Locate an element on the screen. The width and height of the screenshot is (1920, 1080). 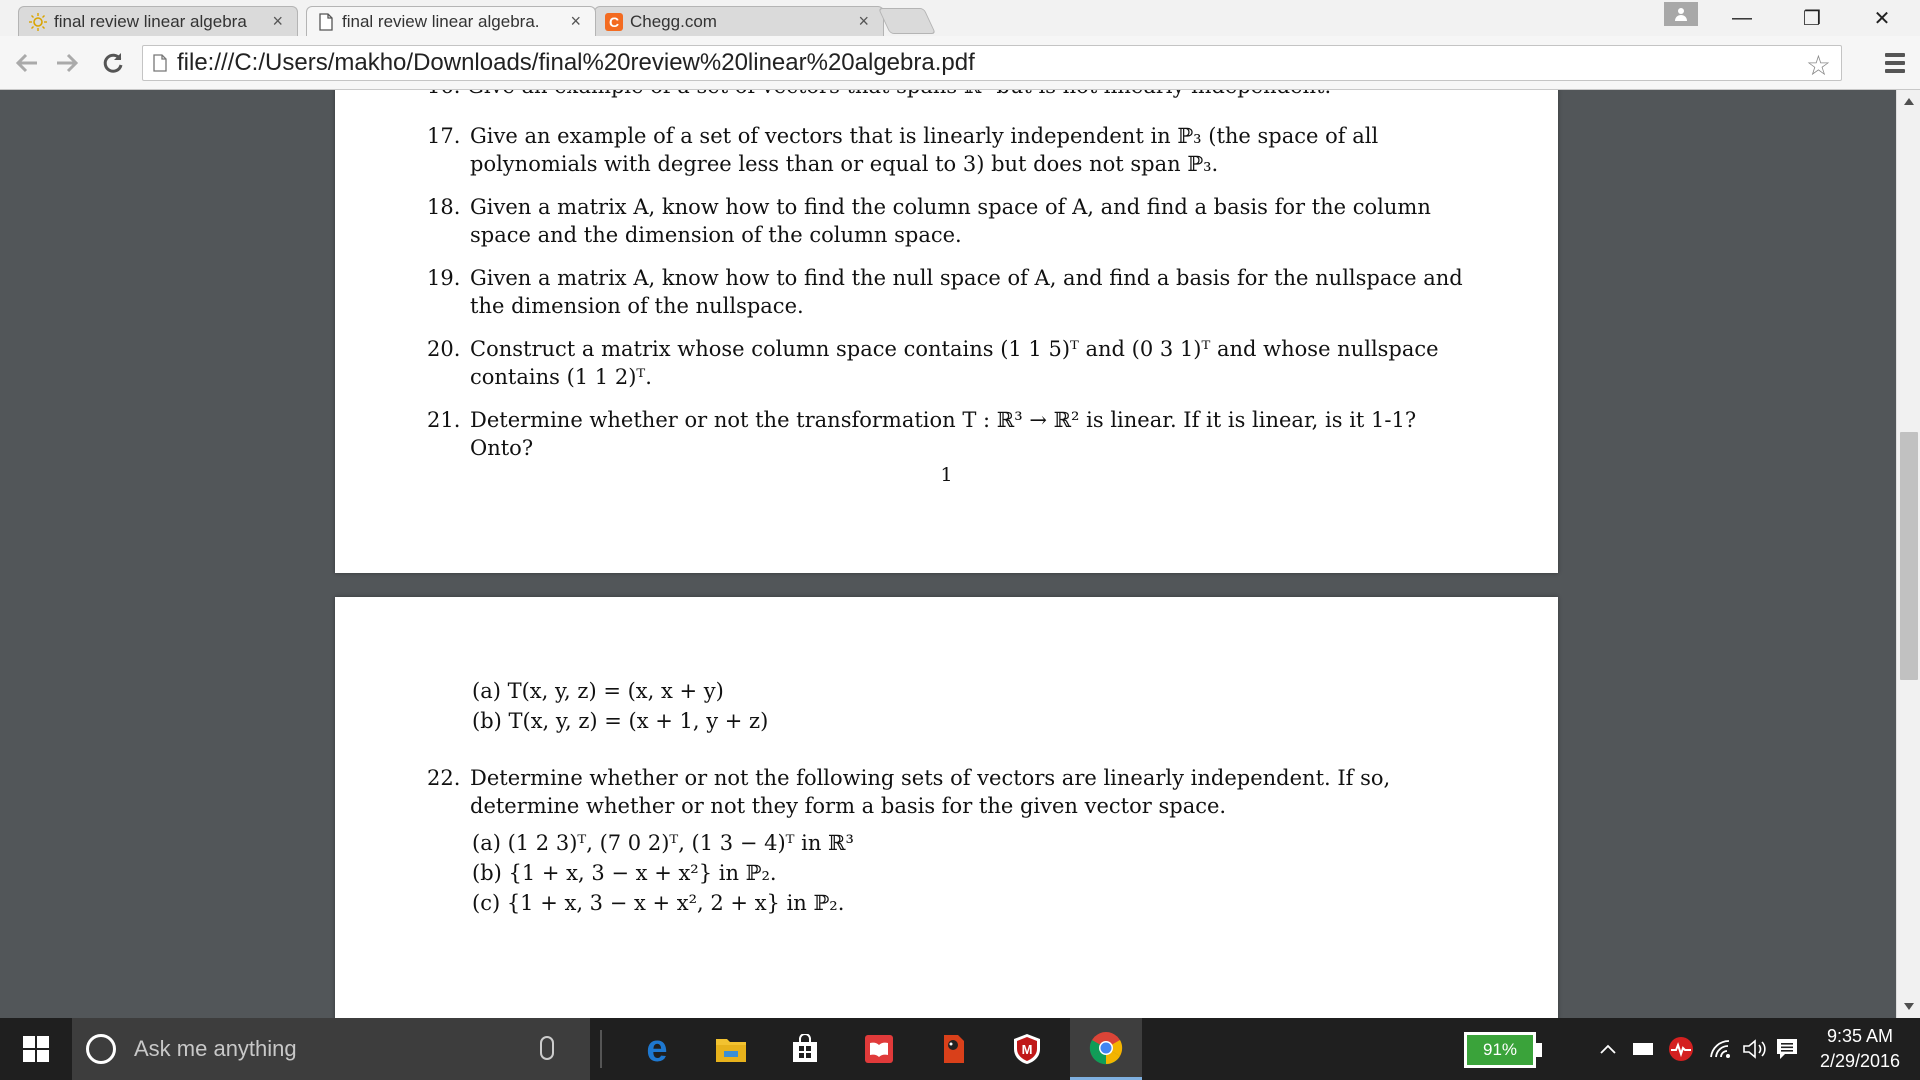
file-explorer-icon is located at coordinates (731, 1049).